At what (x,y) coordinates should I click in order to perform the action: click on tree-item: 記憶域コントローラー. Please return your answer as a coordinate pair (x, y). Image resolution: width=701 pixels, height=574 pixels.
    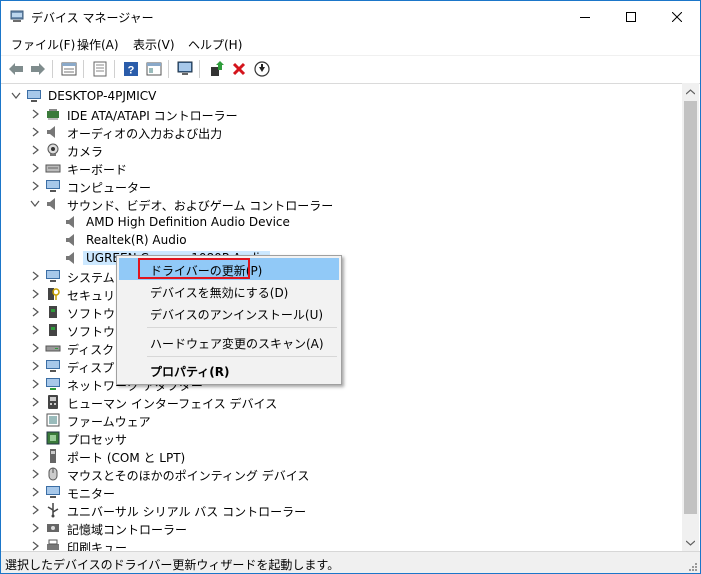
    Looking at the image, I should click on (341, 528).